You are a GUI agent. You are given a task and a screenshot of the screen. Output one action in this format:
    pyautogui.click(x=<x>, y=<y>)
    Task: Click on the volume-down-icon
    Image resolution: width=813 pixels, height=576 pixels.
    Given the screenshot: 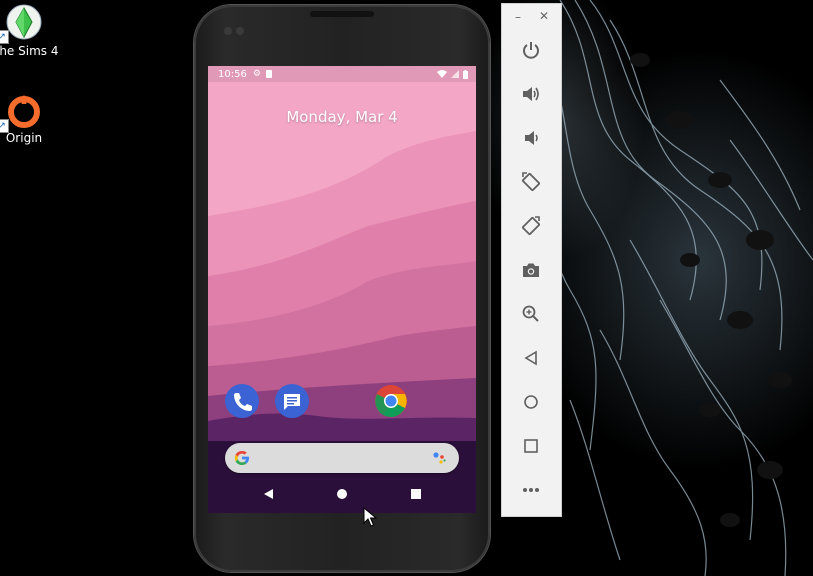 What is the action you would take?
    pyautogui.click(x=531, y=138)
    